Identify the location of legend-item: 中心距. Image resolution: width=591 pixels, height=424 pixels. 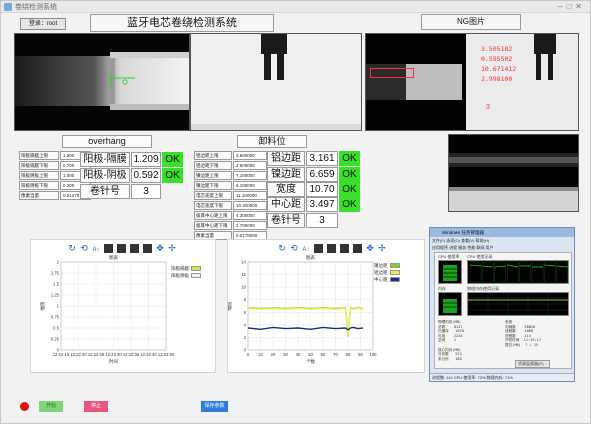
(387, 279).